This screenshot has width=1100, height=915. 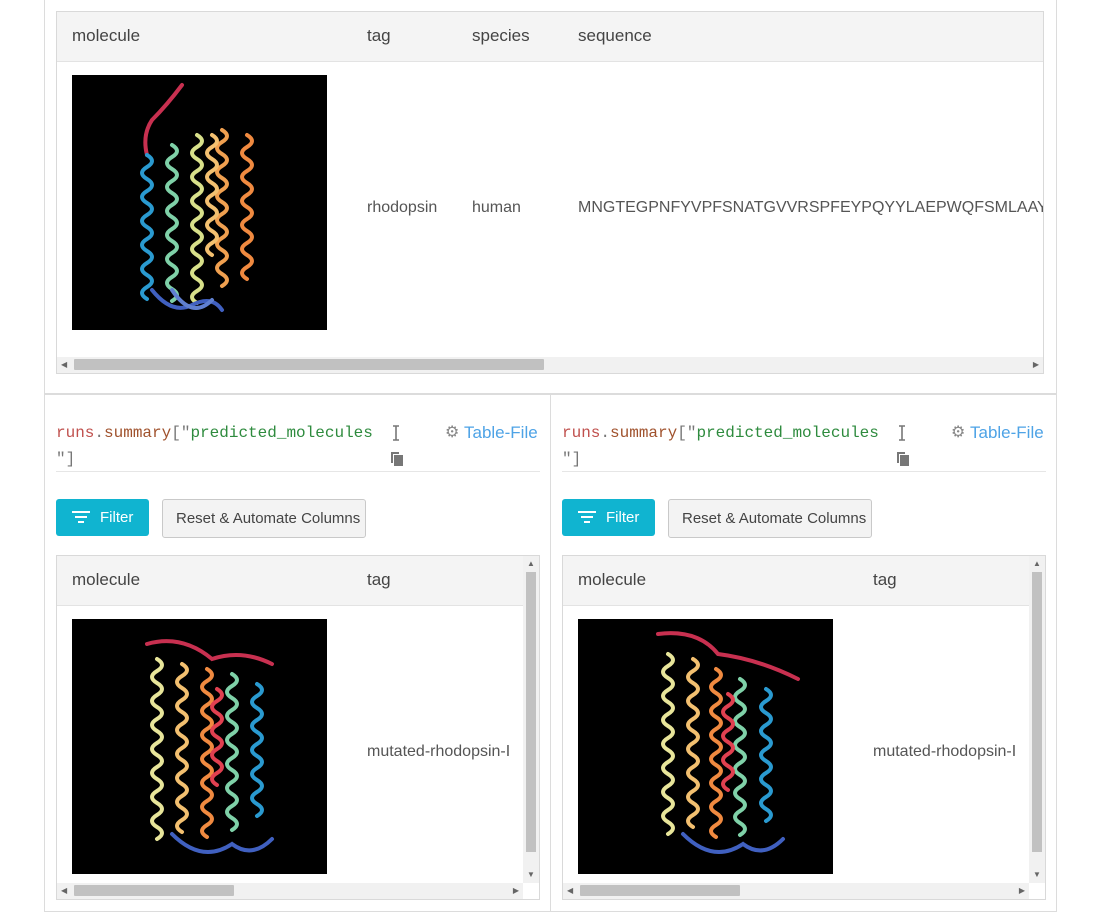 I want to click on header-sequence: sequence, so click(x=615, y=36).